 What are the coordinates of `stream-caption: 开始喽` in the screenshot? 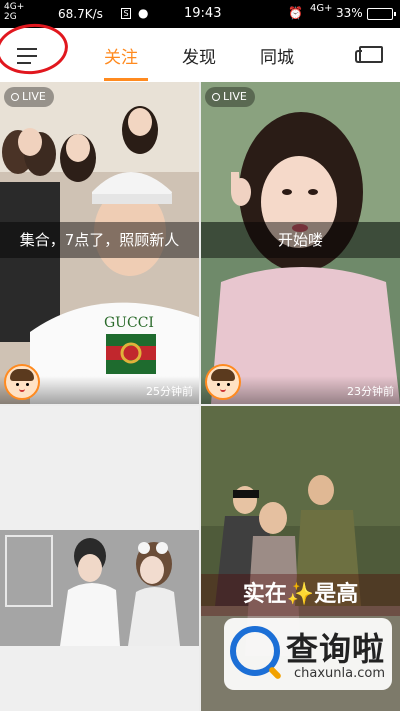 It's located at (300, 240).